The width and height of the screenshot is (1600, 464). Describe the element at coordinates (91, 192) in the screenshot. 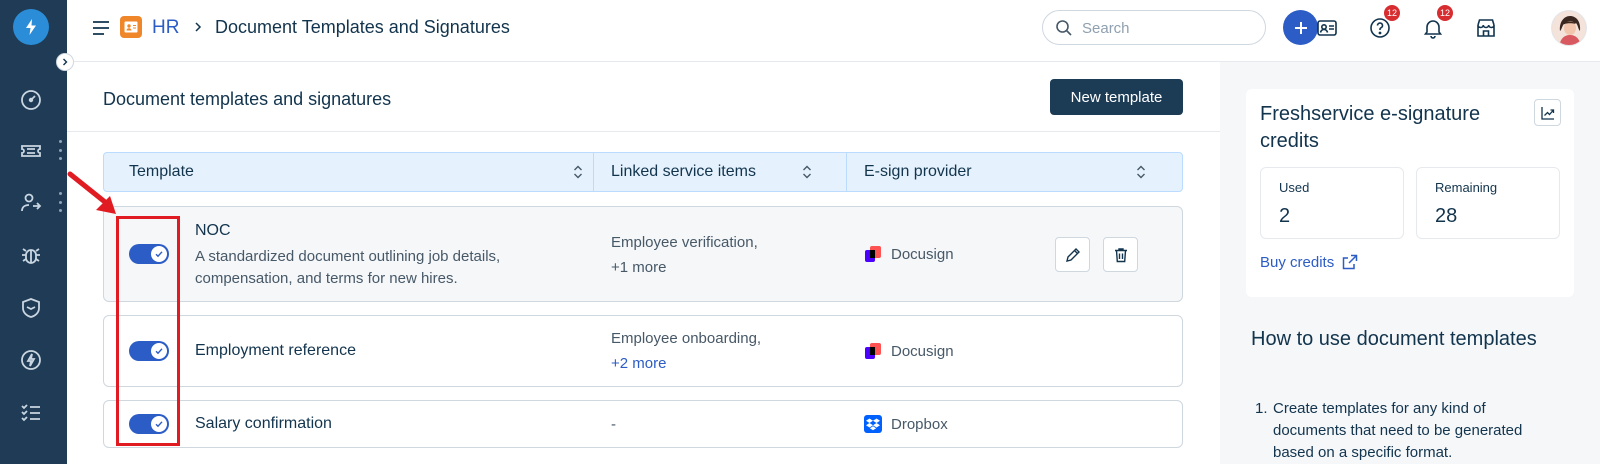

I see `annotation-arrow-icon` at that location.